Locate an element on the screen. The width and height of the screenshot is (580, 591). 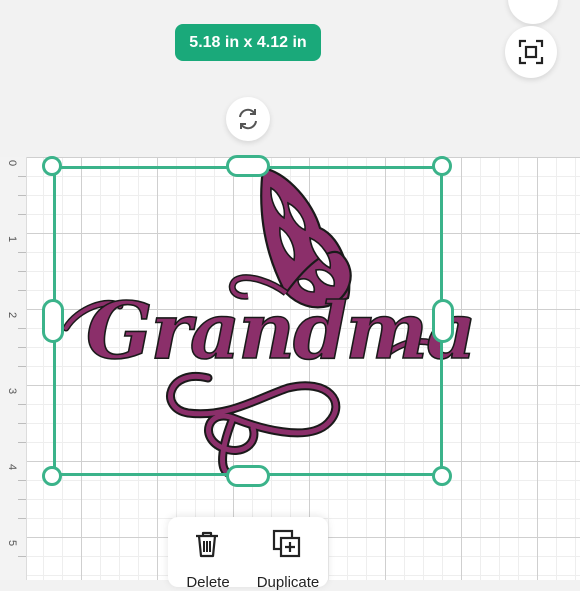
resize-handle-bottom-left is located at coordinates (52, 476).